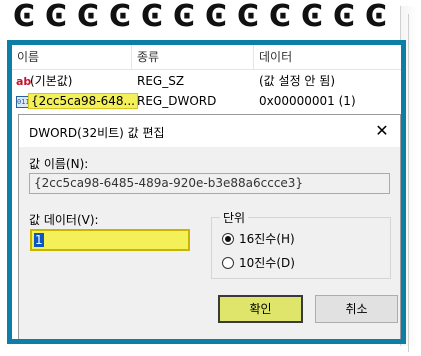 This screenshot has width=421, height=356. What do you see at coordinates (297, 81) in the screenshot?
I see `registry-value-data: (값 설정 안 됨)` at bounding box center [297, 81].